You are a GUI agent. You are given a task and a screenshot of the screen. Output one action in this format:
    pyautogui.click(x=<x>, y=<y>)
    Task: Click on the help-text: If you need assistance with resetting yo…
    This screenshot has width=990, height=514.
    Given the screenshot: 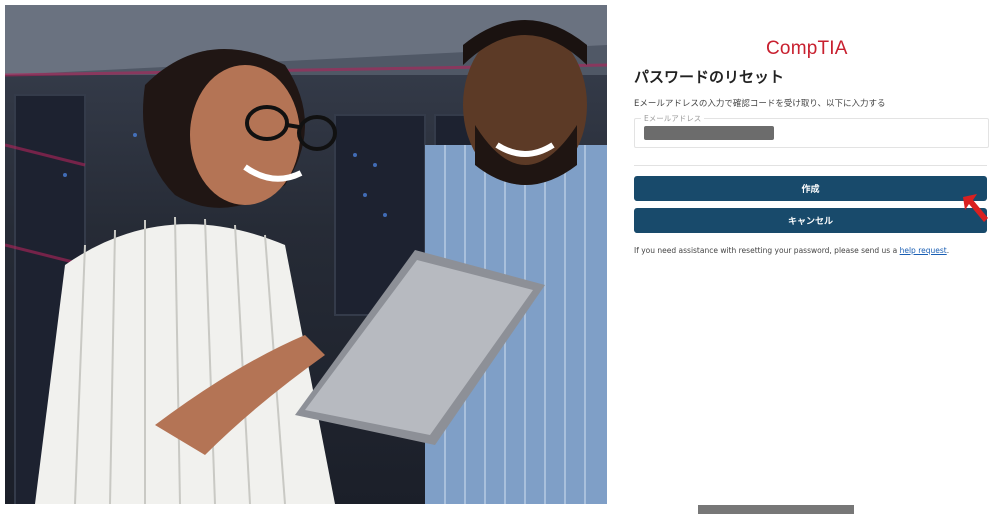 What is the action you would take?
    pyautogui.click(x=791, y=250)
    